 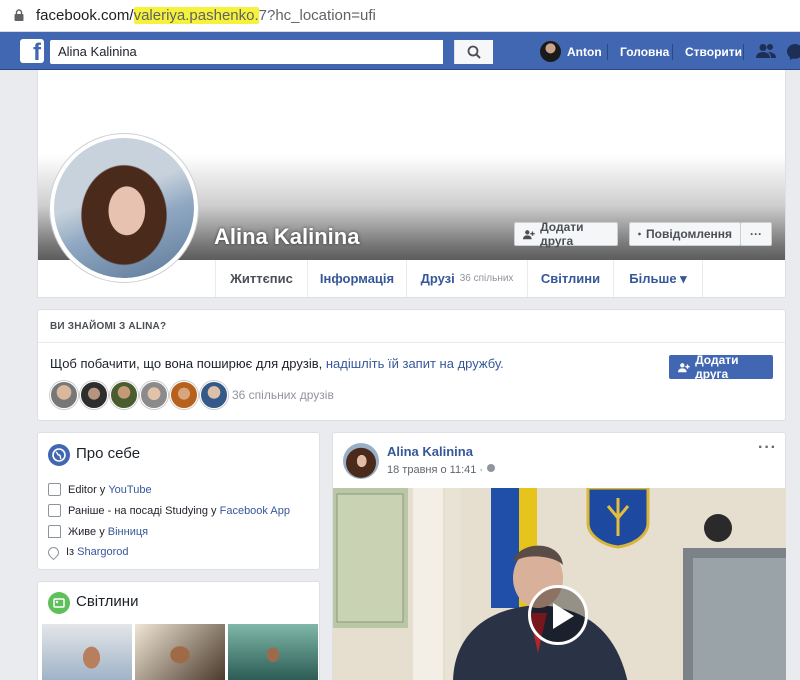 I want to click on tab-more-label: Більше ▾, so click(x=658, y=278).